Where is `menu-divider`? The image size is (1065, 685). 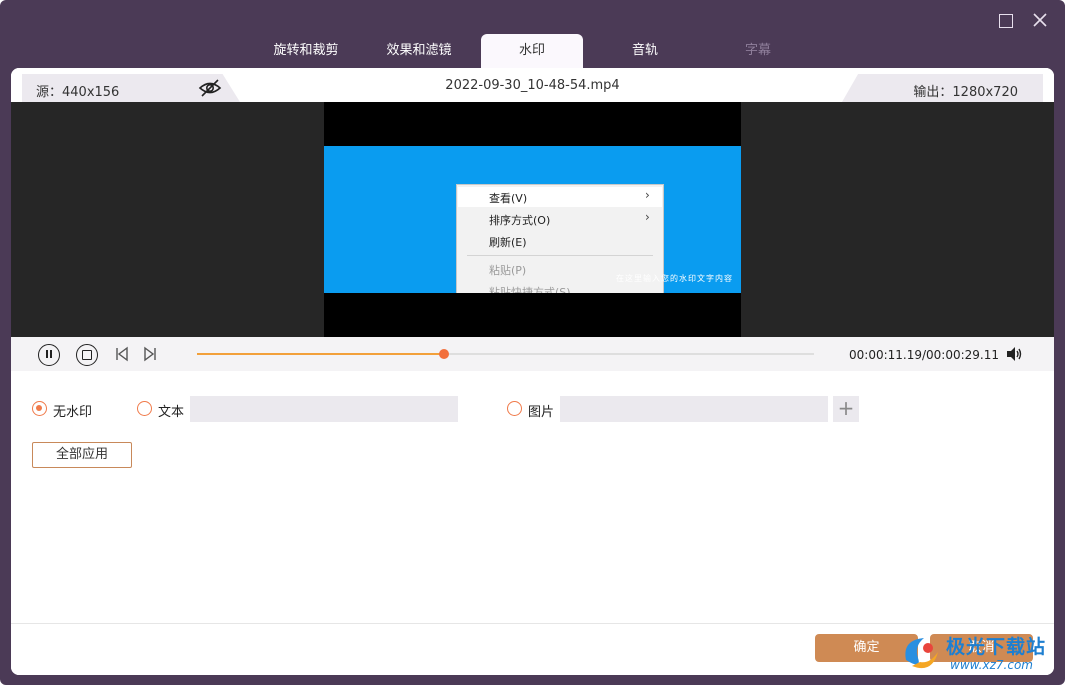 menu-divider is located at coordinates (560, 255).